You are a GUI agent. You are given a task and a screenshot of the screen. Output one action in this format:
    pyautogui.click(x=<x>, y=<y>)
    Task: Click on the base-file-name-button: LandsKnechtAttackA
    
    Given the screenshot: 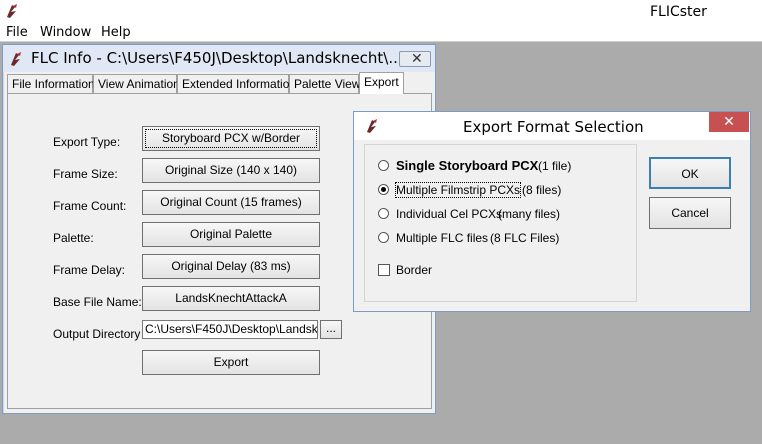 What is the action you would take?
    pyautogui.click(x=231, y=298)
    